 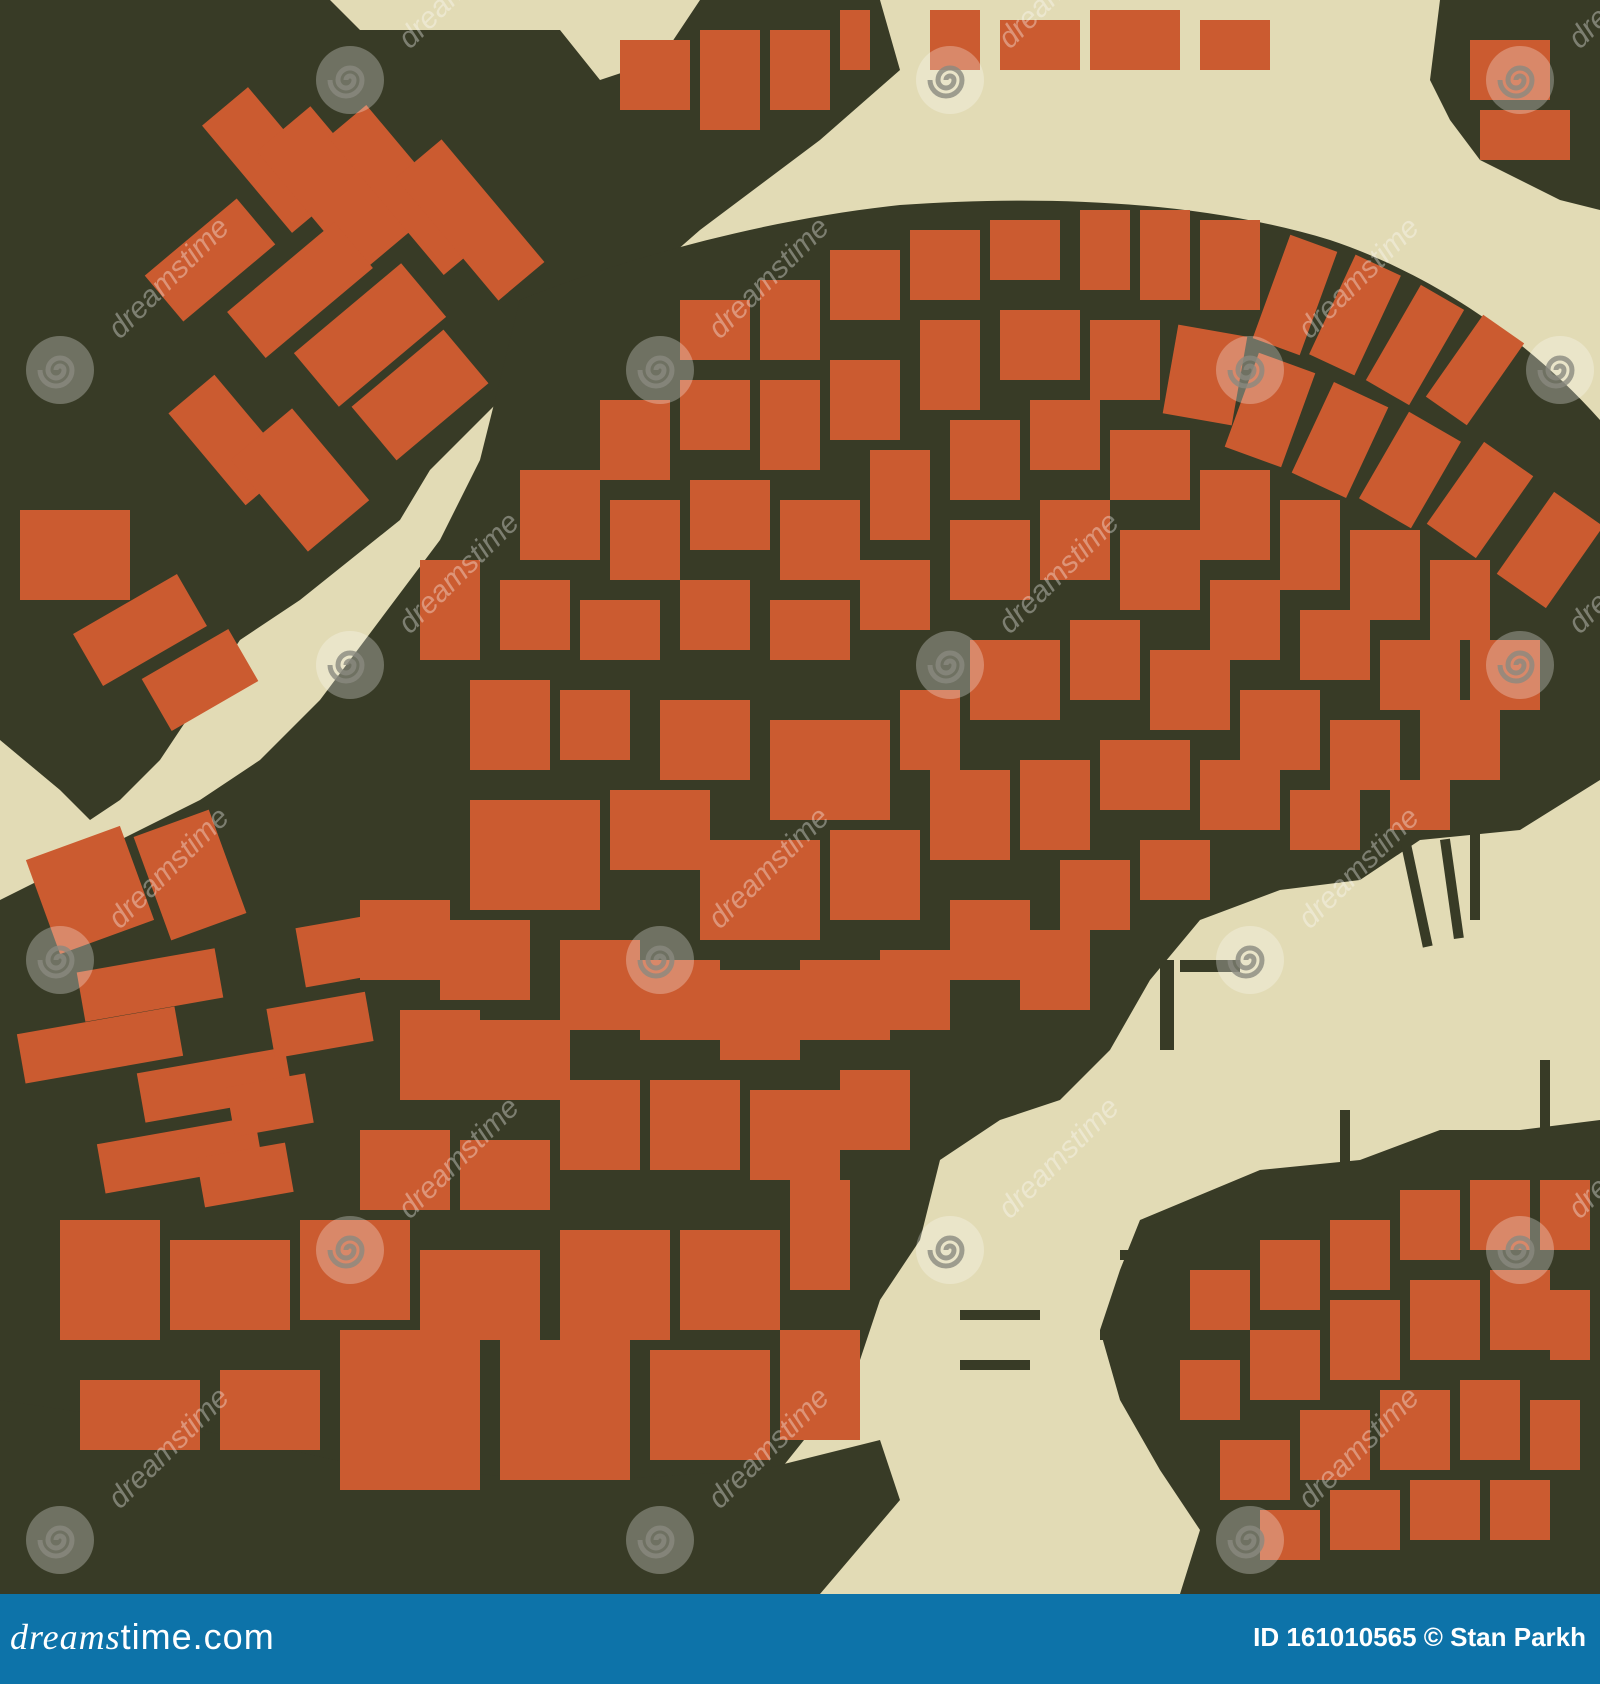 I want to click on site-logo-text: dreamstime.com, so click(x=142, y=1637).